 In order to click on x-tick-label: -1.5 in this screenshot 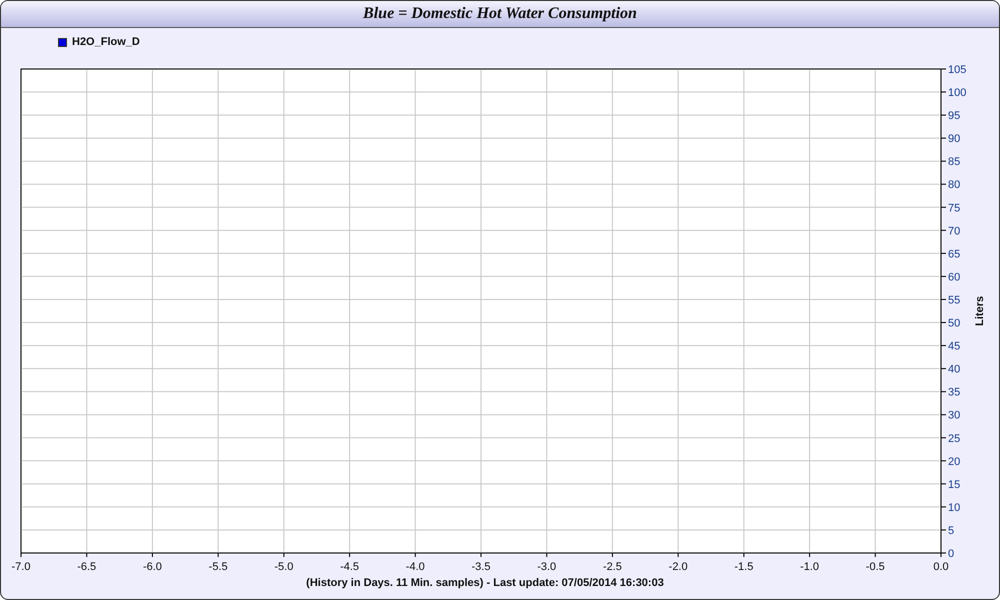, I will do `click(744, 567)`.